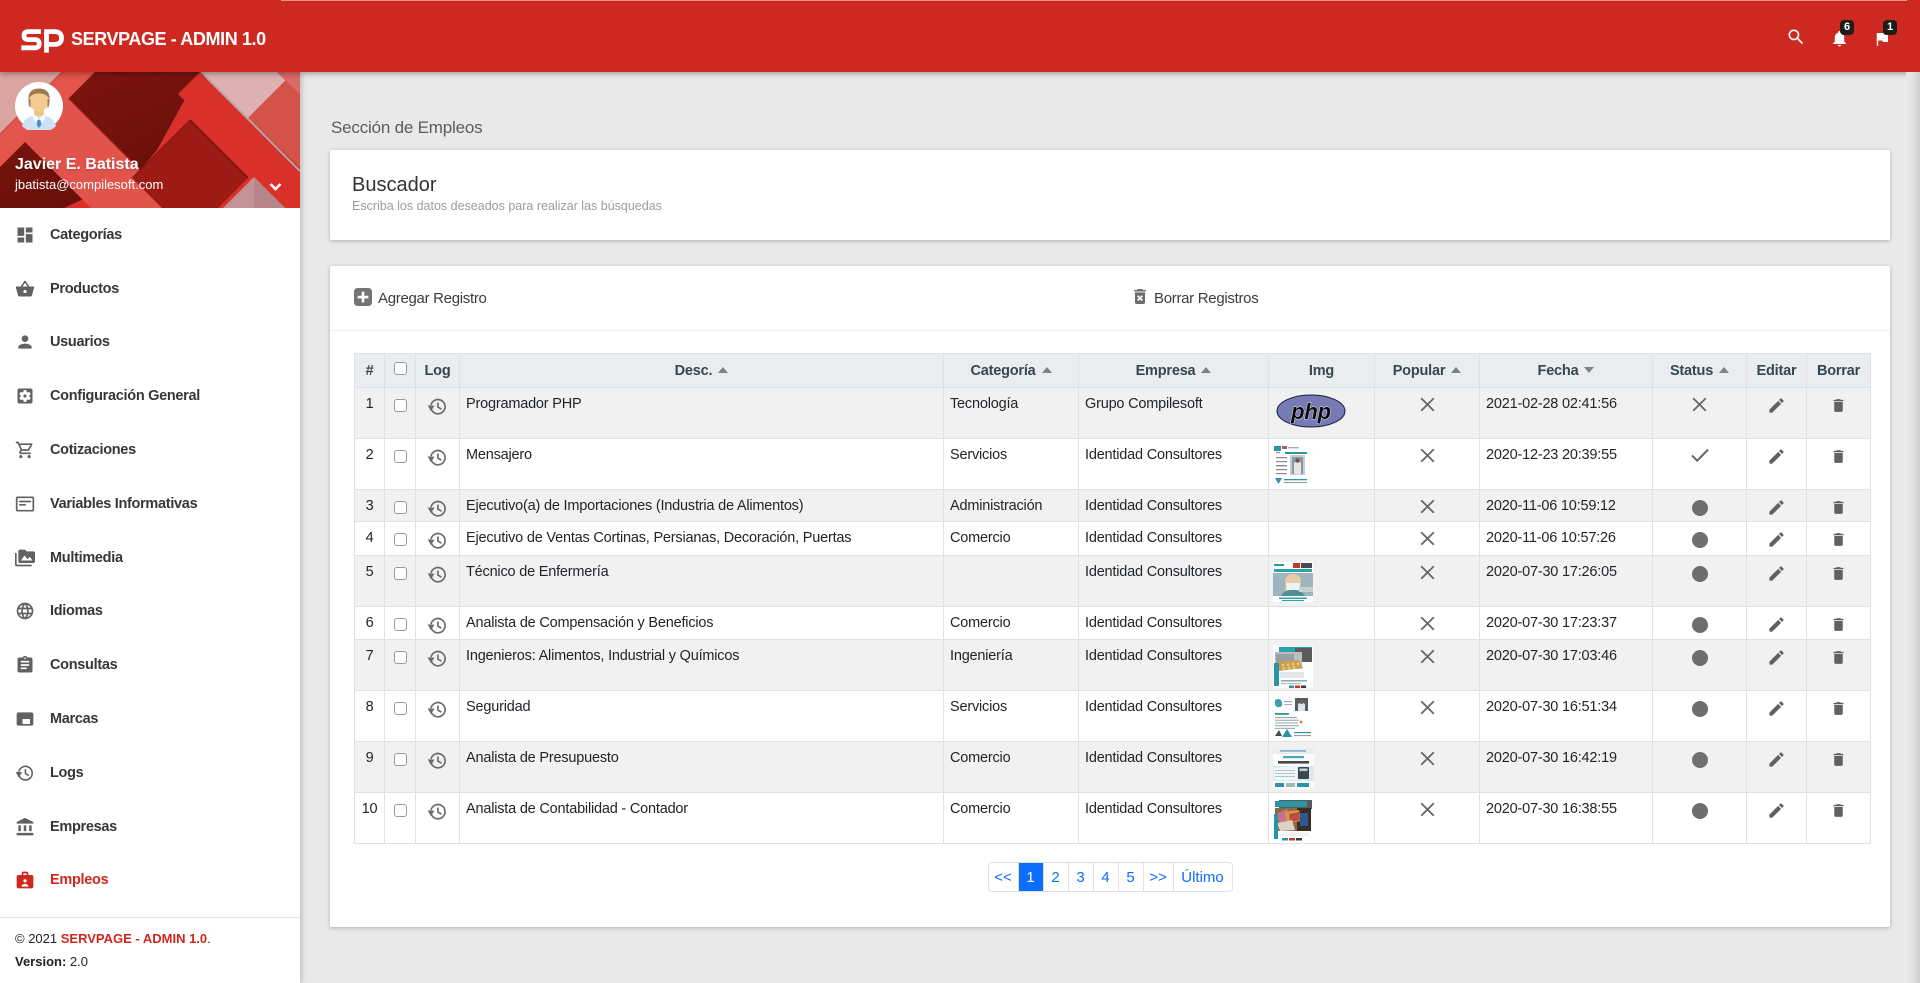  Describe the element at coordinates (1310, 411) in the screenshot. I see `svg-text: php` at that location.